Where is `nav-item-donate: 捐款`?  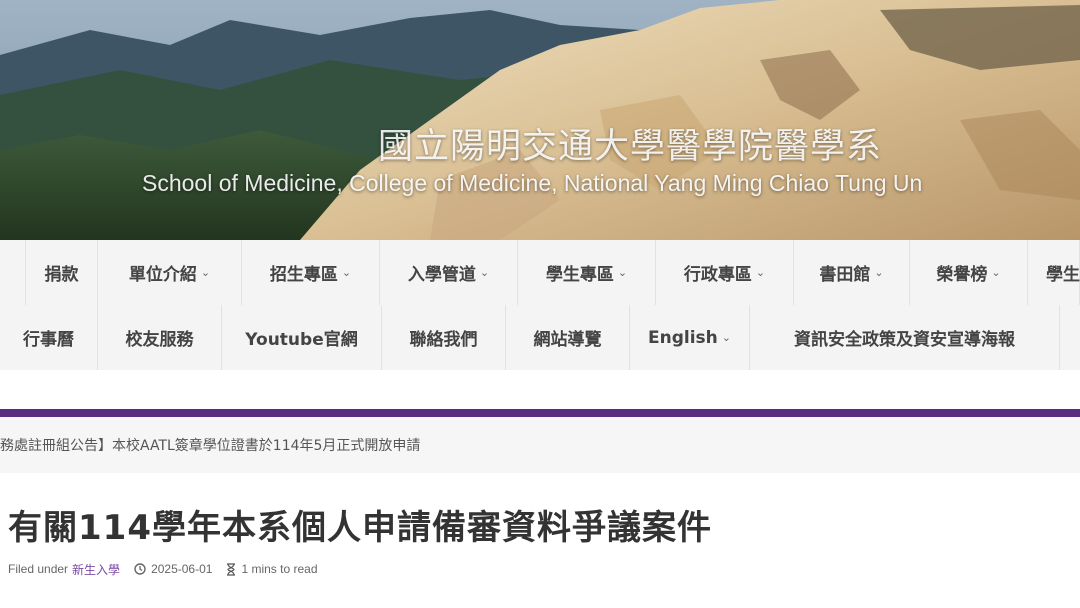
nav-item-donate: 捐款 is located at coordinates (62, 272).